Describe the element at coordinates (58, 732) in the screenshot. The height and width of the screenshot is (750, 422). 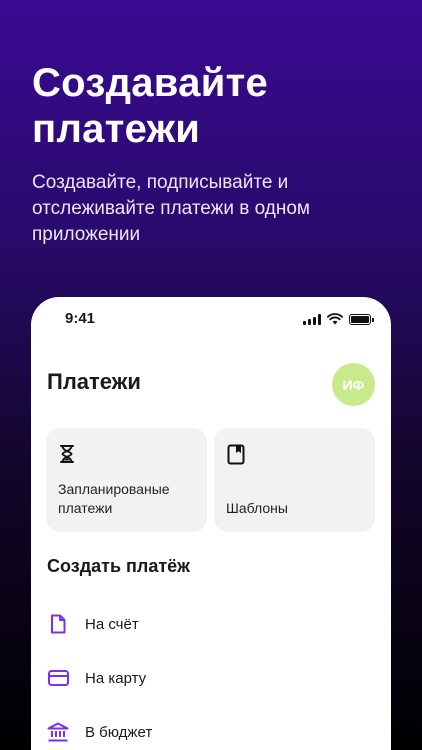
I see `bank-icon` at that location.